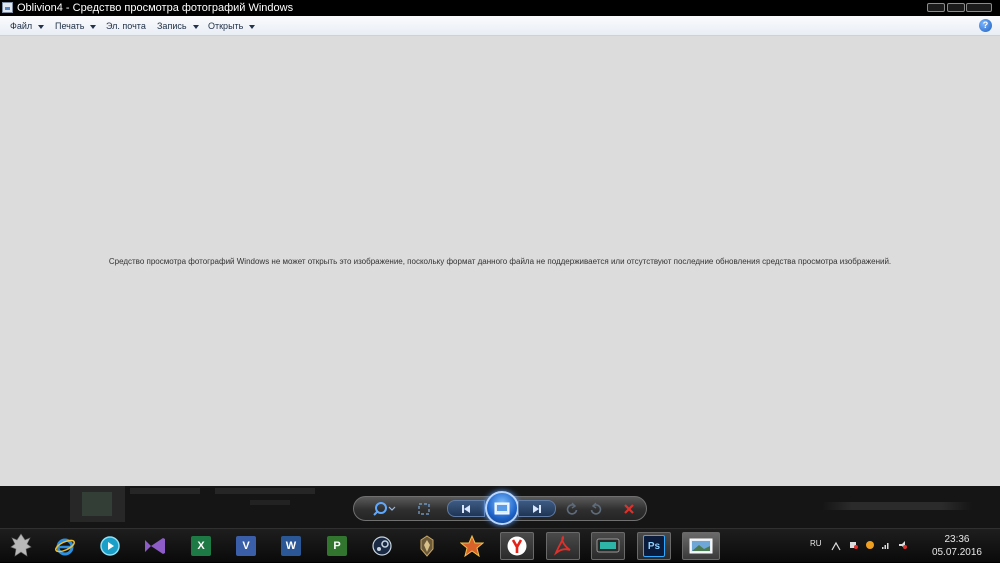 The image size is (1000, 563). What do you see at coordinates (7, 7) in the screenshot?
I see `photo-viewer-app-icon` at bounding box center [7, 7].